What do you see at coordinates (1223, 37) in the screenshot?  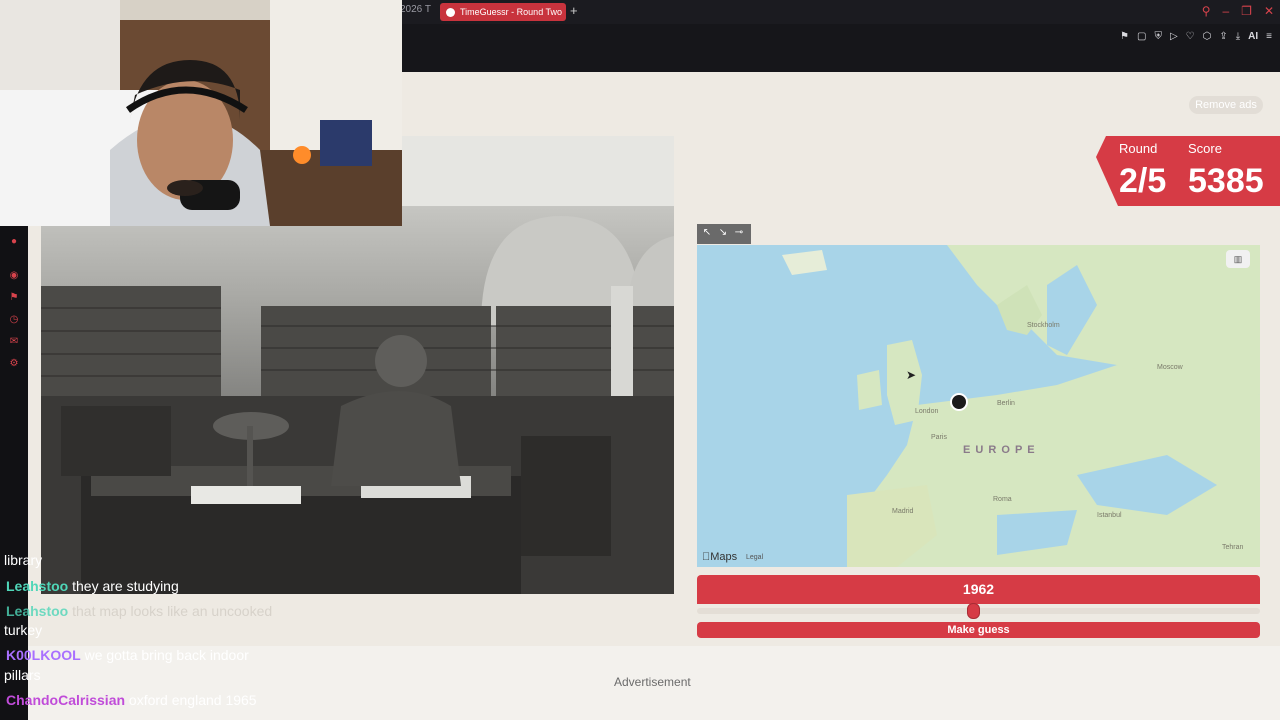 I see `share-icon: ⇪` at bounding box center [1223, 37].